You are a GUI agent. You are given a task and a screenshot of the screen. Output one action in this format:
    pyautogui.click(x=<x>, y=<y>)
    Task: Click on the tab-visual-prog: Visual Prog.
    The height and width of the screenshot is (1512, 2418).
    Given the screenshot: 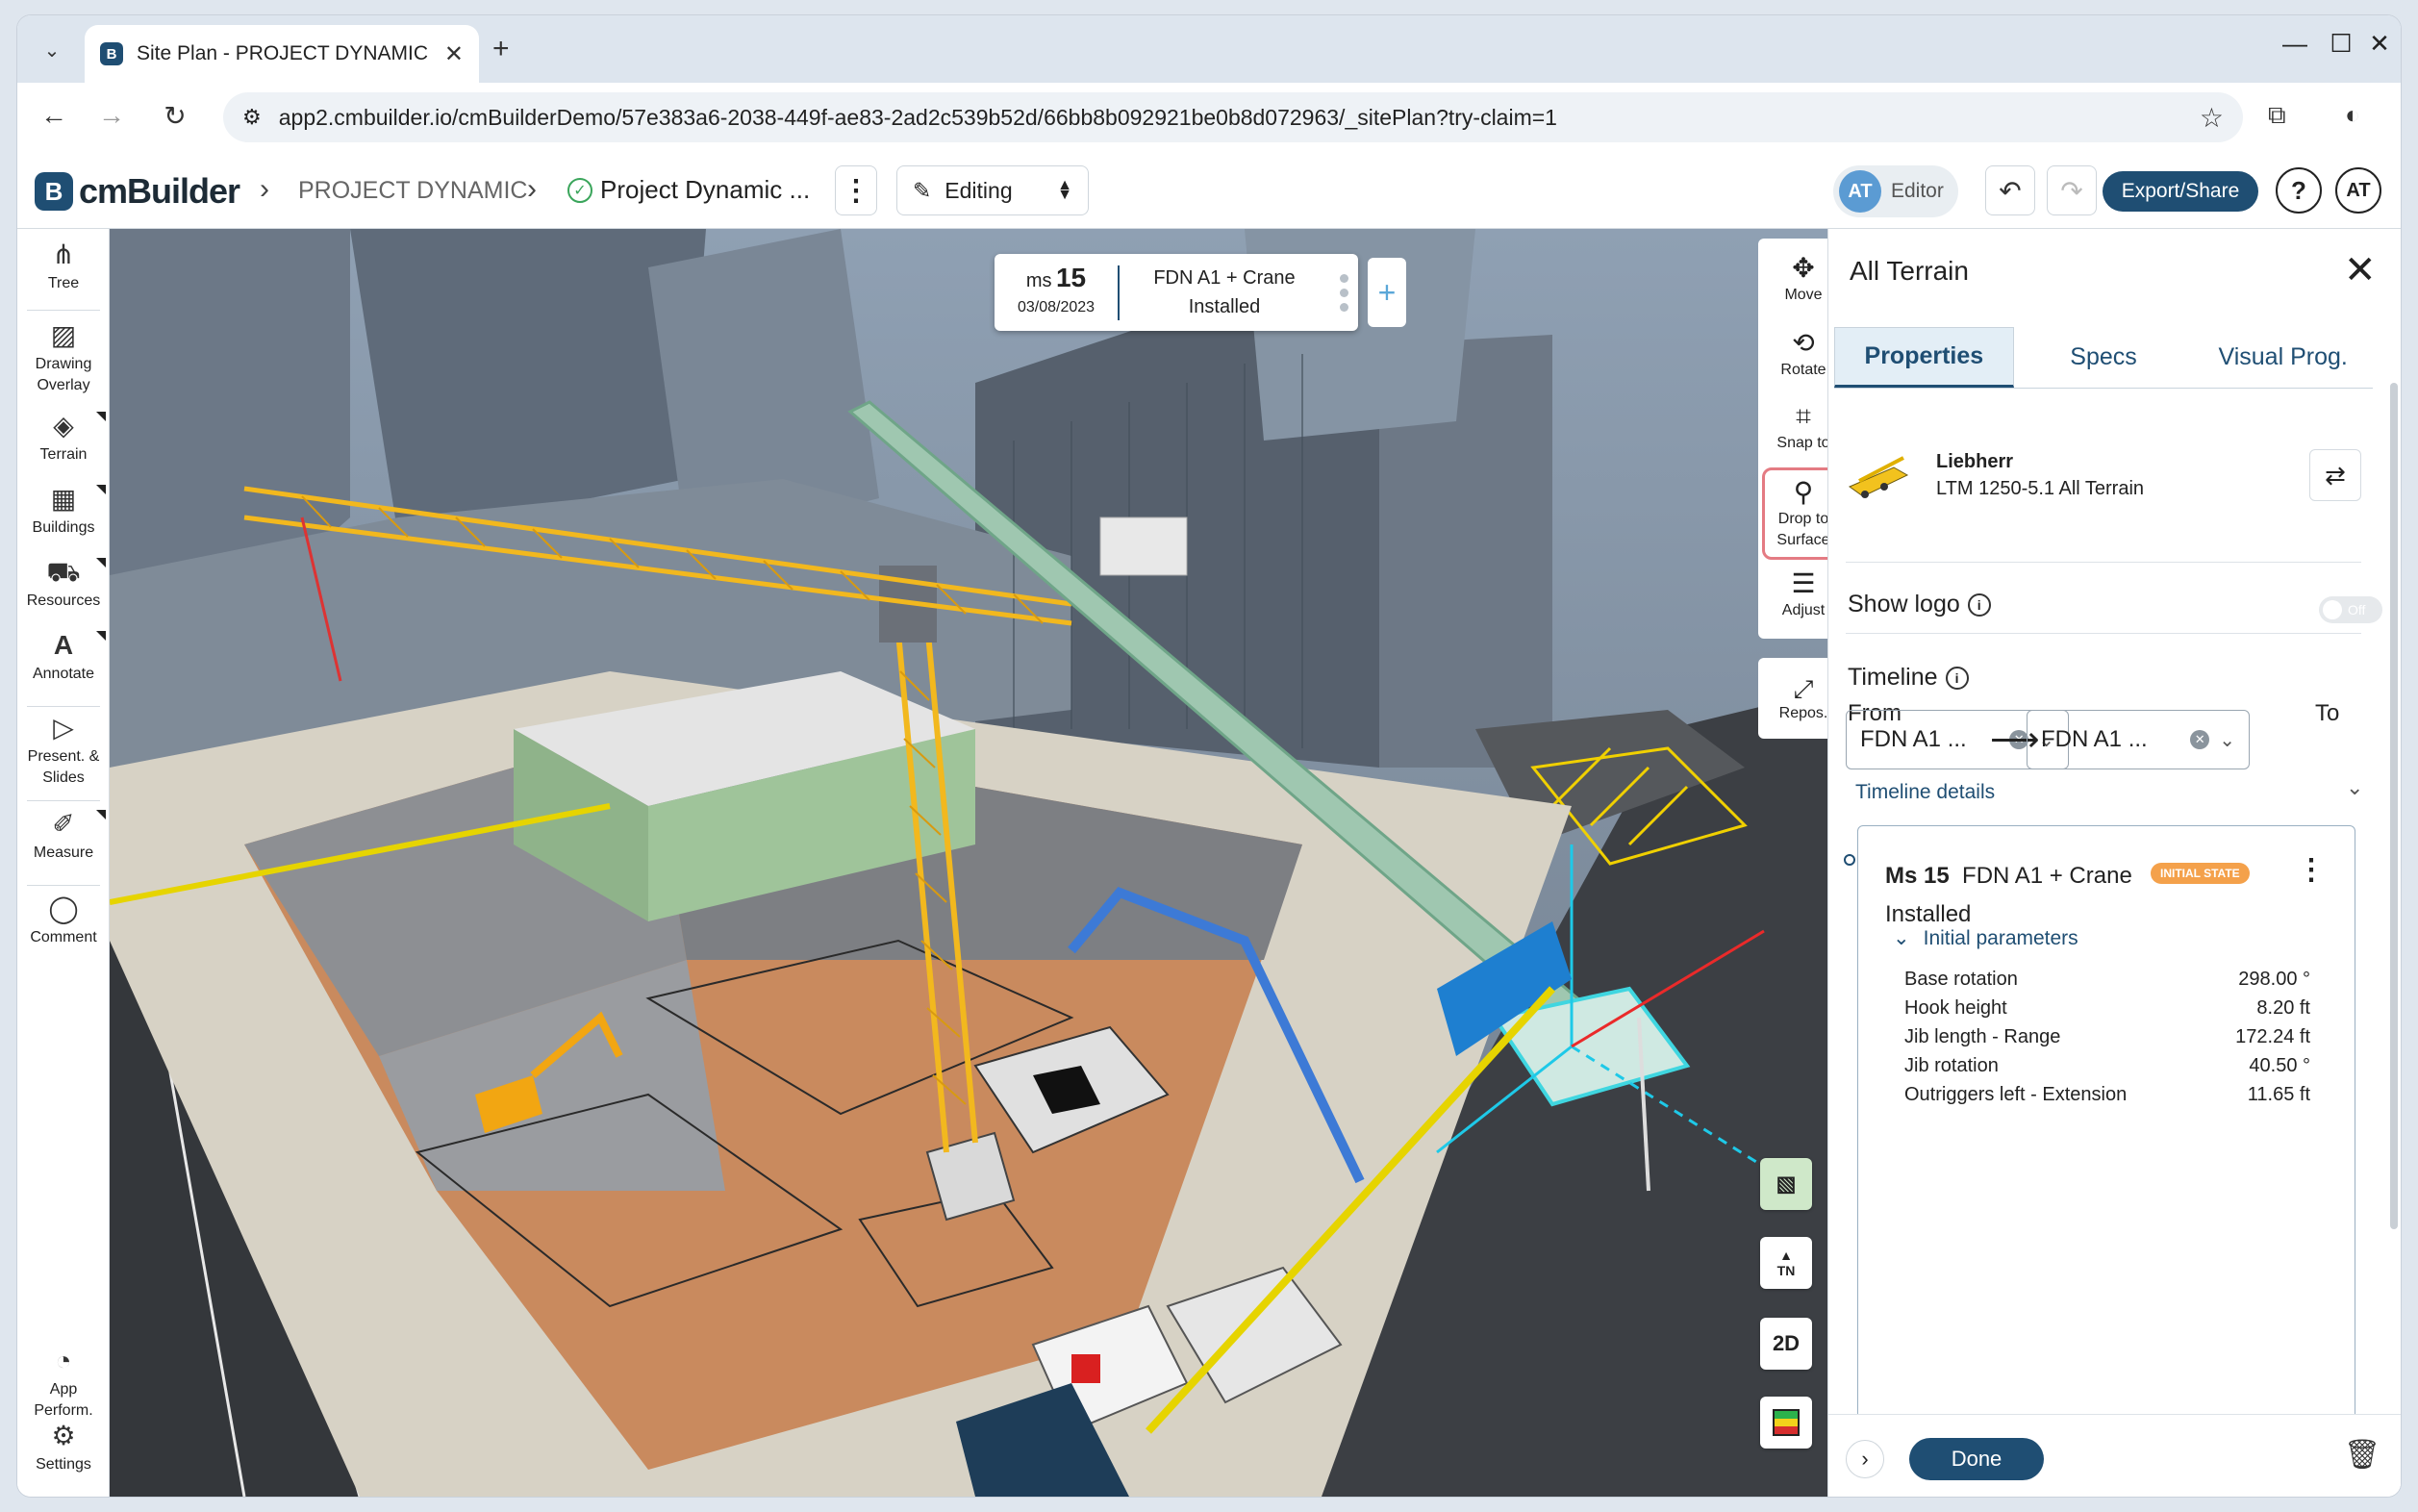 What is the action you would take?
    pyautogui.click(x=2283, y=358)
    